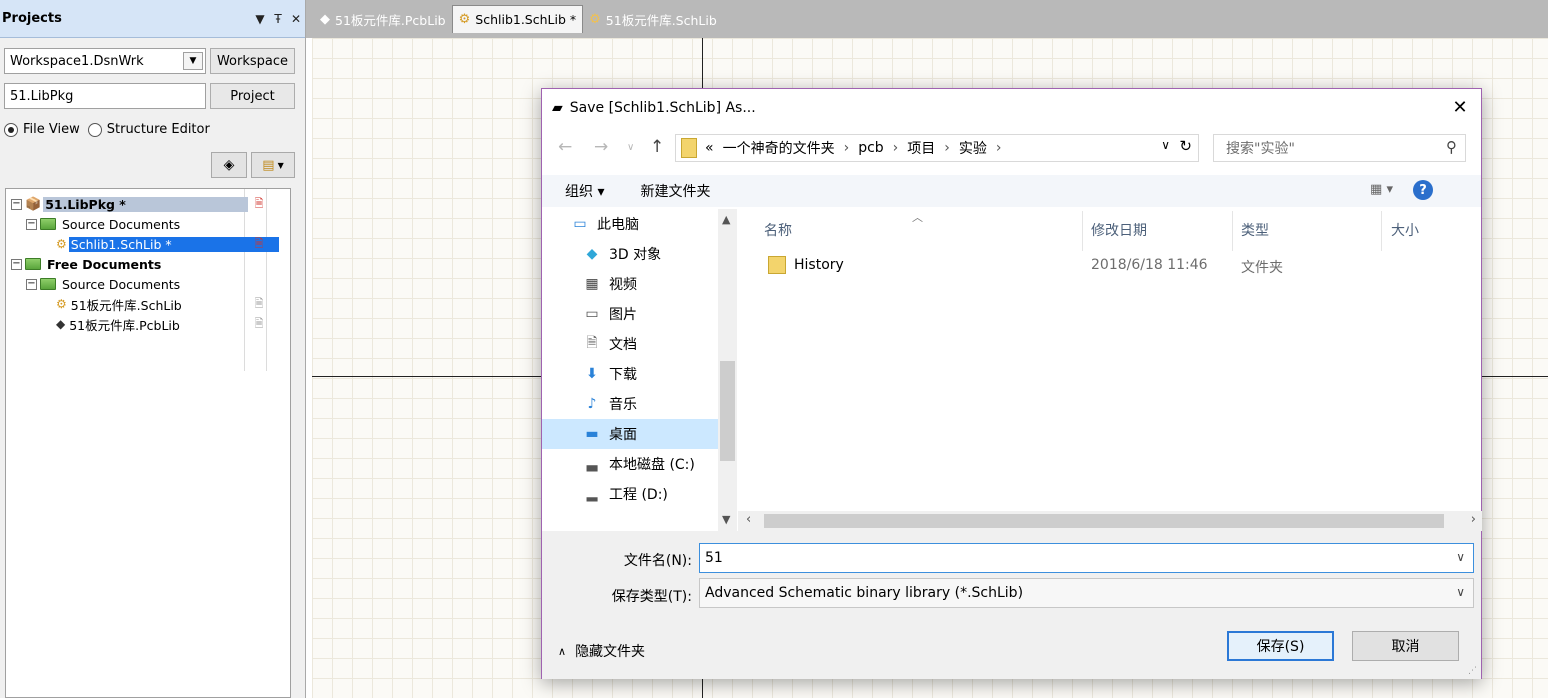 This screenshot has width=1548, height=698. What do you see at coordinates (51, 129) in the screenshot?
I see `file-view-label: File View` at bounding box center [51, 129].